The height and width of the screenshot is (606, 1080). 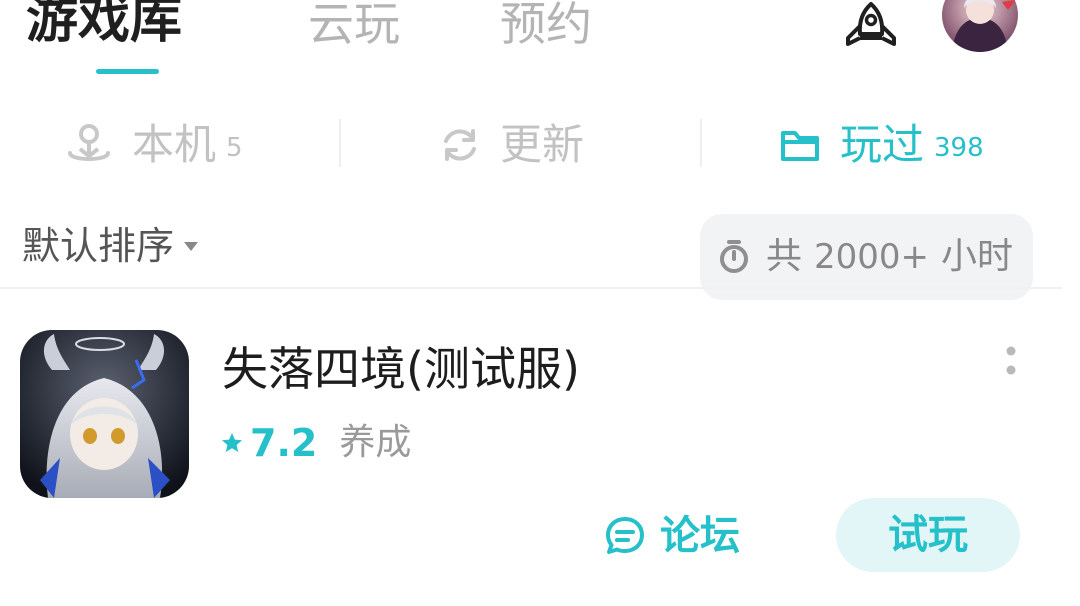 I want to click on avatar, so click(x=980, y=26).